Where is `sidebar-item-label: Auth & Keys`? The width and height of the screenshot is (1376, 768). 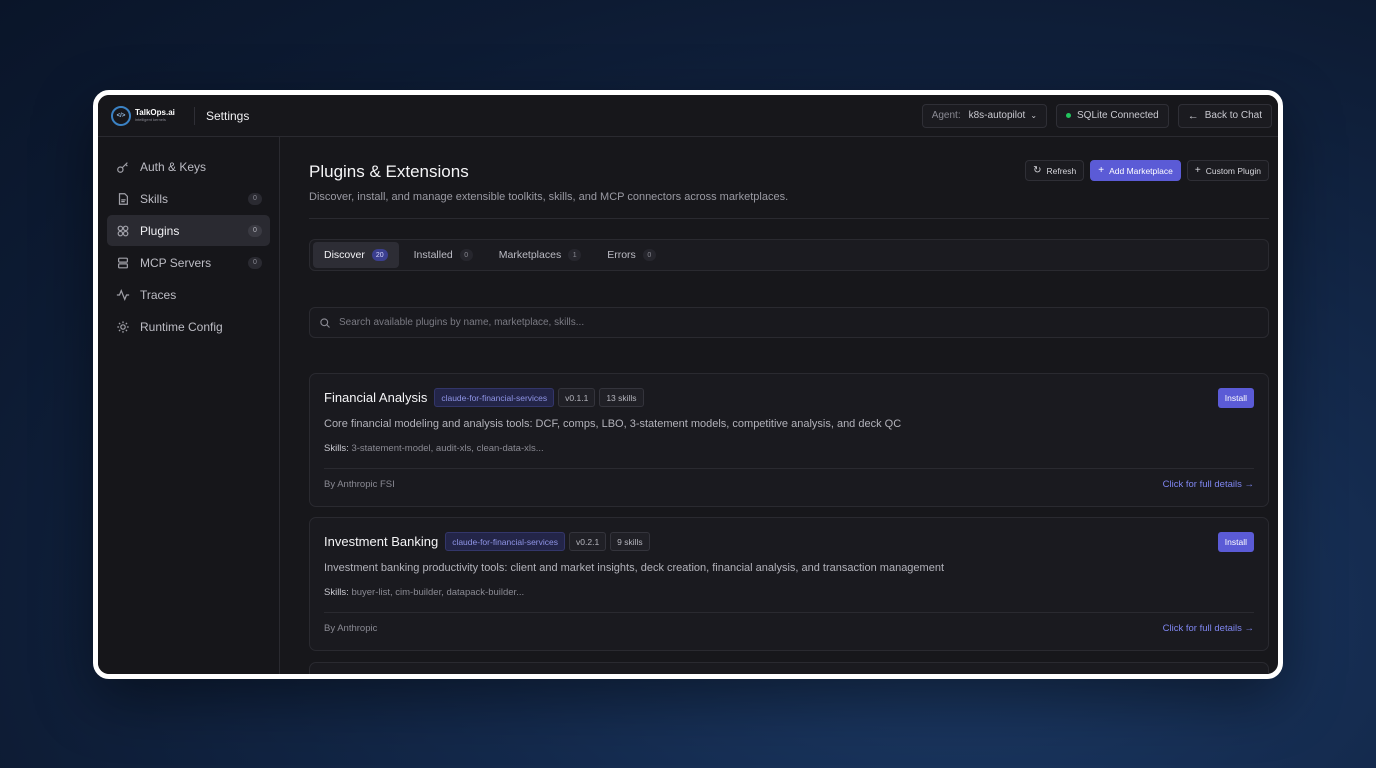 sidebar-item-label: Auth & Keys is located at coordinates (173, 166).